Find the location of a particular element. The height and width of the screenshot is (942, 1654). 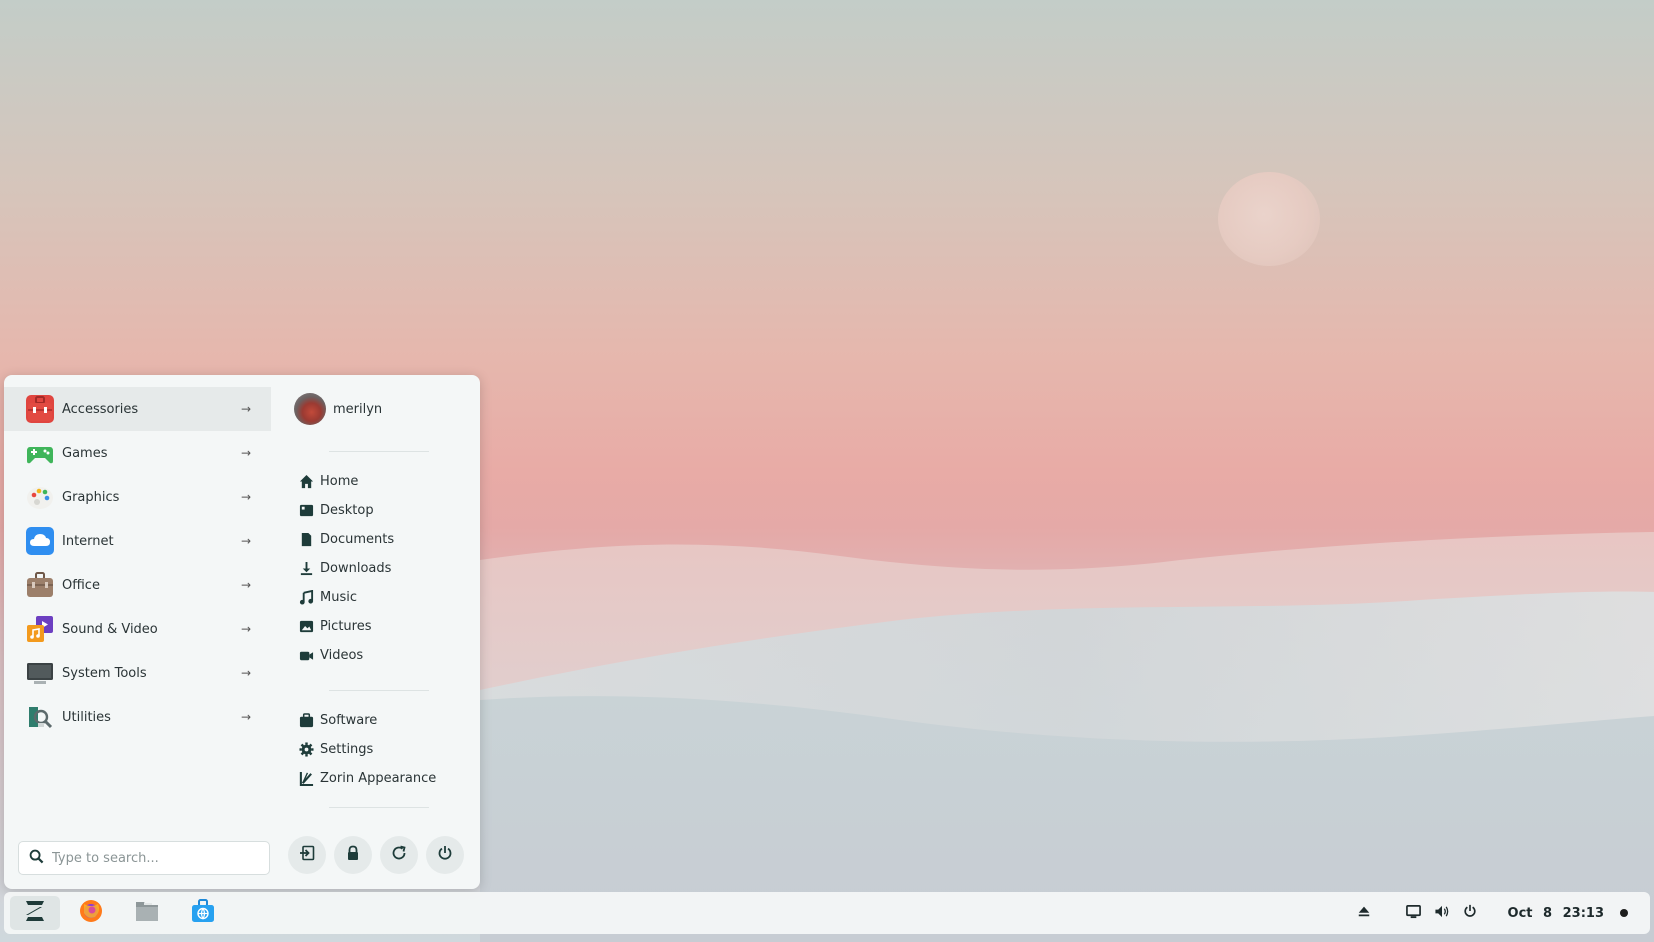

software-icon is located at coordinates (306, 721).